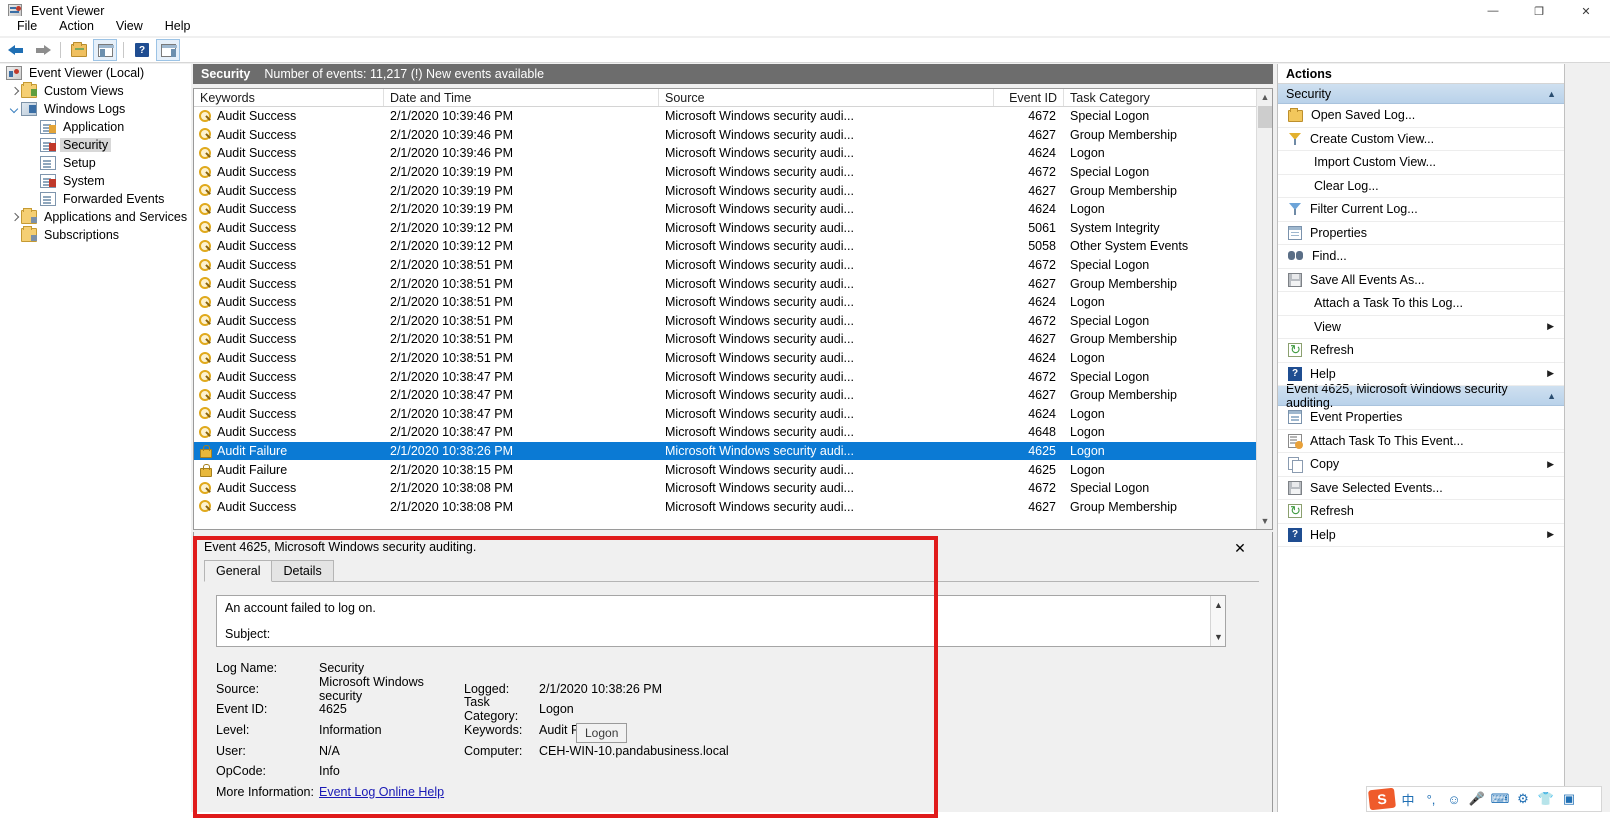  What do you see at coordinates (14, 109) in the screenshot?
I see `chevron-down-icon` at bounding box center [14, 109].